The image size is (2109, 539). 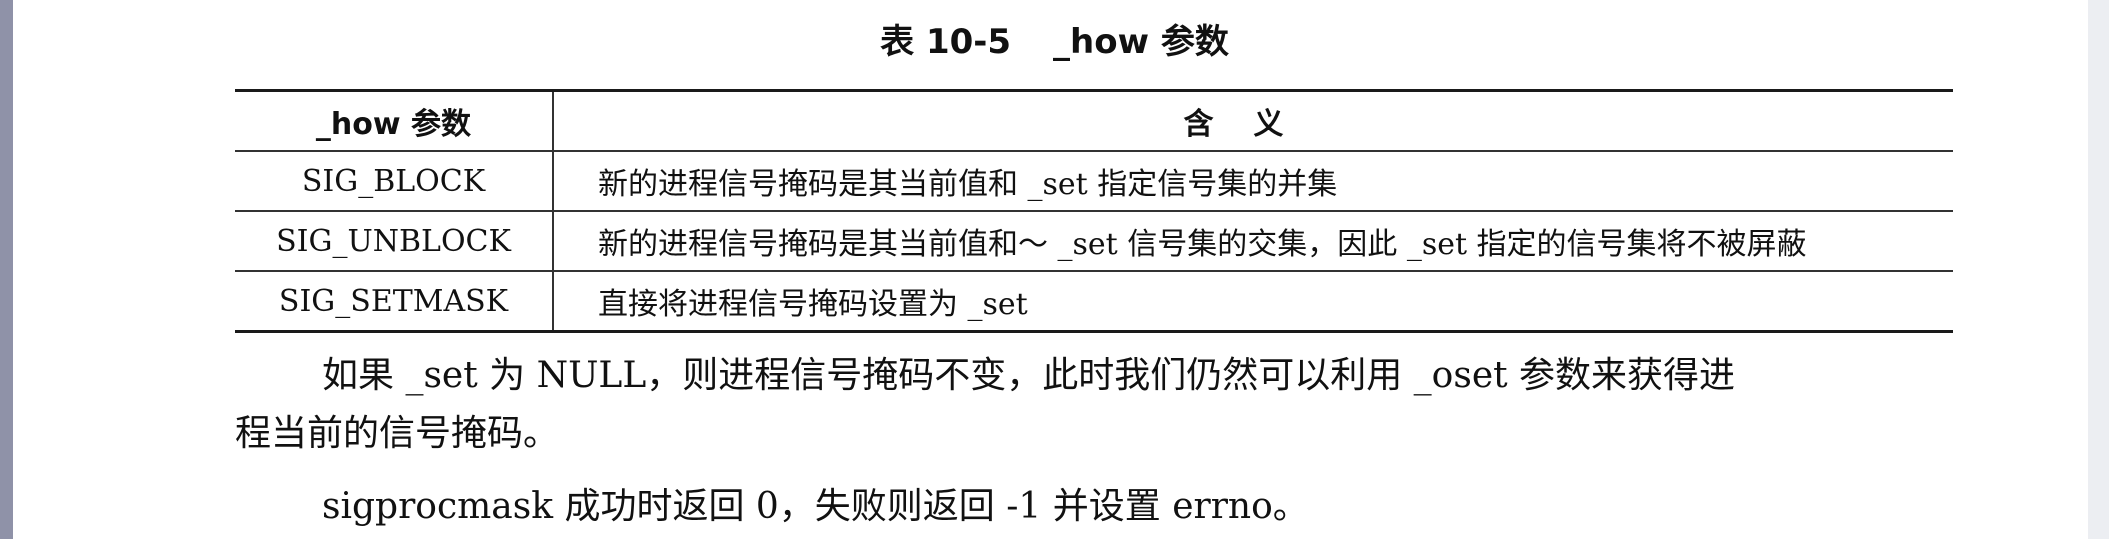 I want to click on param-cell: SIG_BLOCK, so click(x=394, y=180).